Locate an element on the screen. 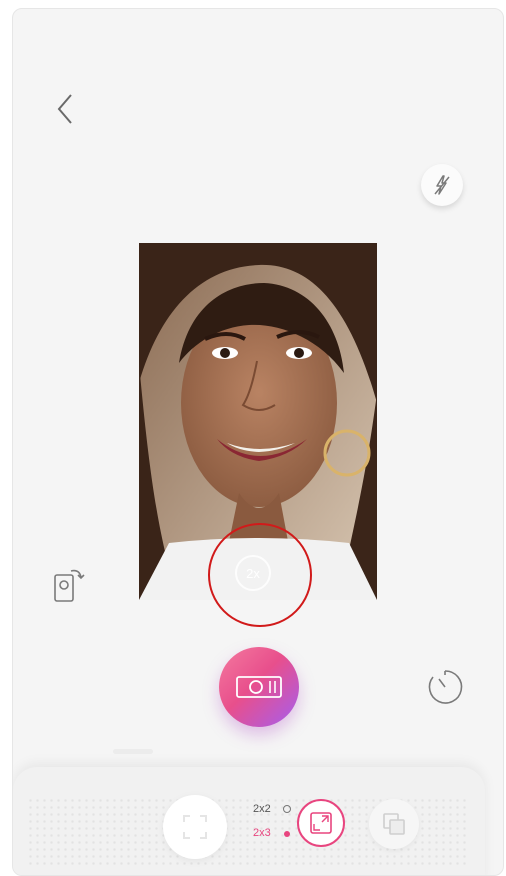 Image resolution: width=506 pixels, height=876 pixels. frame-full-icon is located at coordinates (195, 827).